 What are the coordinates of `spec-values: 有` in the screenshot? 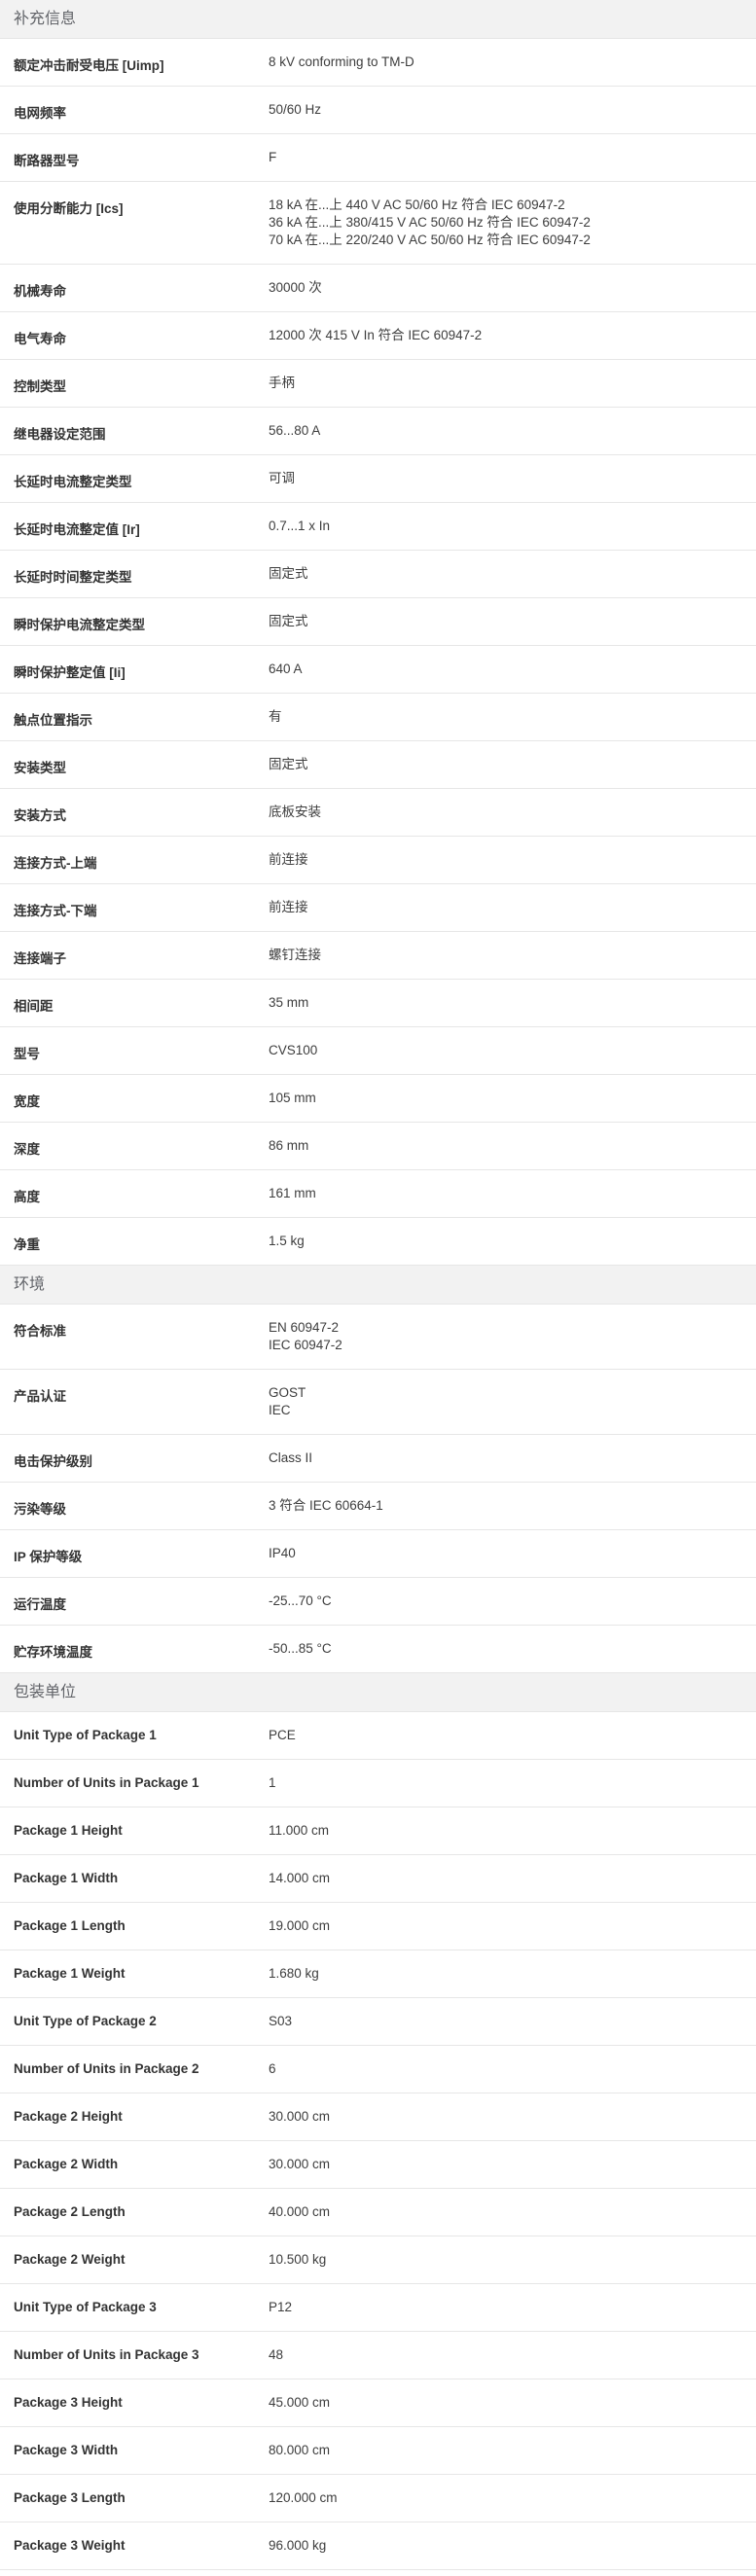 It's located at (512, 717).